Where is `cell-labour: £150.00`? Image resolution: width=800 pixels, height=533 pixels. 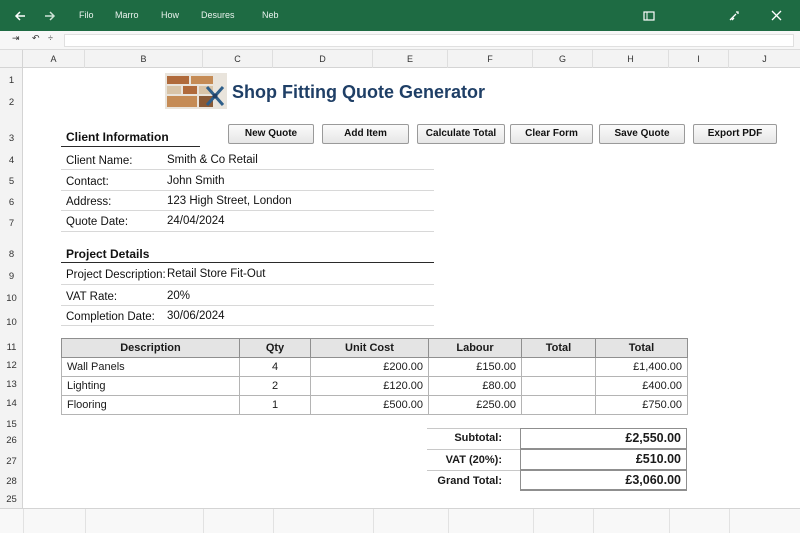 cell-labour: £150.00 is located at coordinates (475, 367).